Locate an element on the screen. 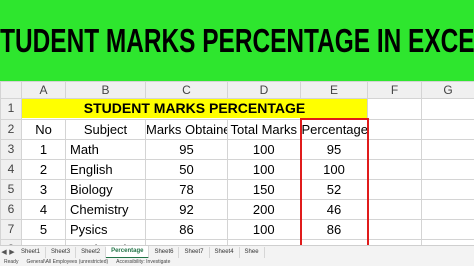 Image resolution: width=474 pixels, height=266 pixels. total-cell: 200 is located at coordinates (264, 209).